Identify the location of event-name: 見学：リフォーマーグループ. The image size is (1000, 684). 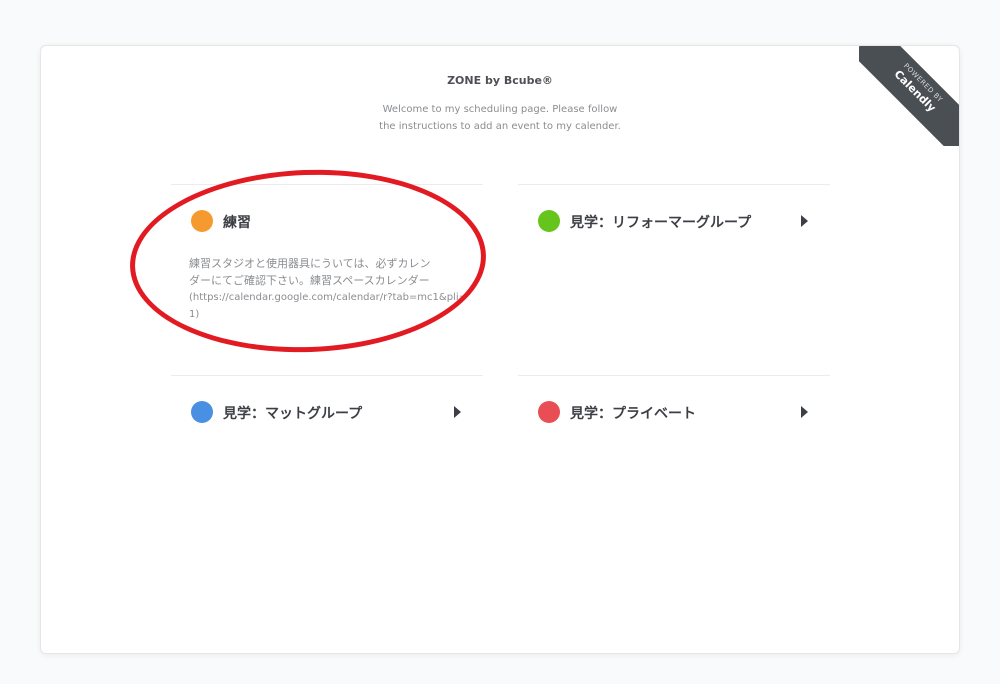
(661, 223).